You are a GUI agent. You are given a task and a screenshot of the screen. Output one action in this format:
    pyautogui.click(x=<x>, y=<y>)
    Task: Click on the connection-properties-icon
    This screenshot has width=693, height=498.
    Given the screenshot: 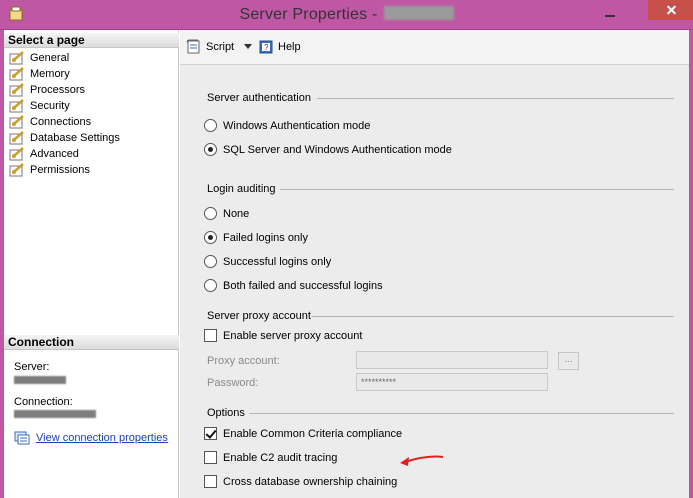 What is the action you would take?
    pyautogui.click(x=22, y=438)
    